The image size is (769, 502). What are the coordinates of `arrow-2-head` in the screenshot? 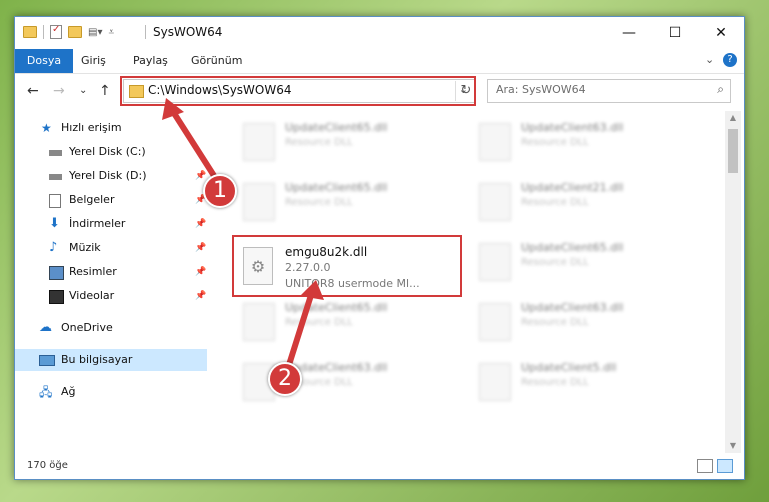 It's located at (312, 290).